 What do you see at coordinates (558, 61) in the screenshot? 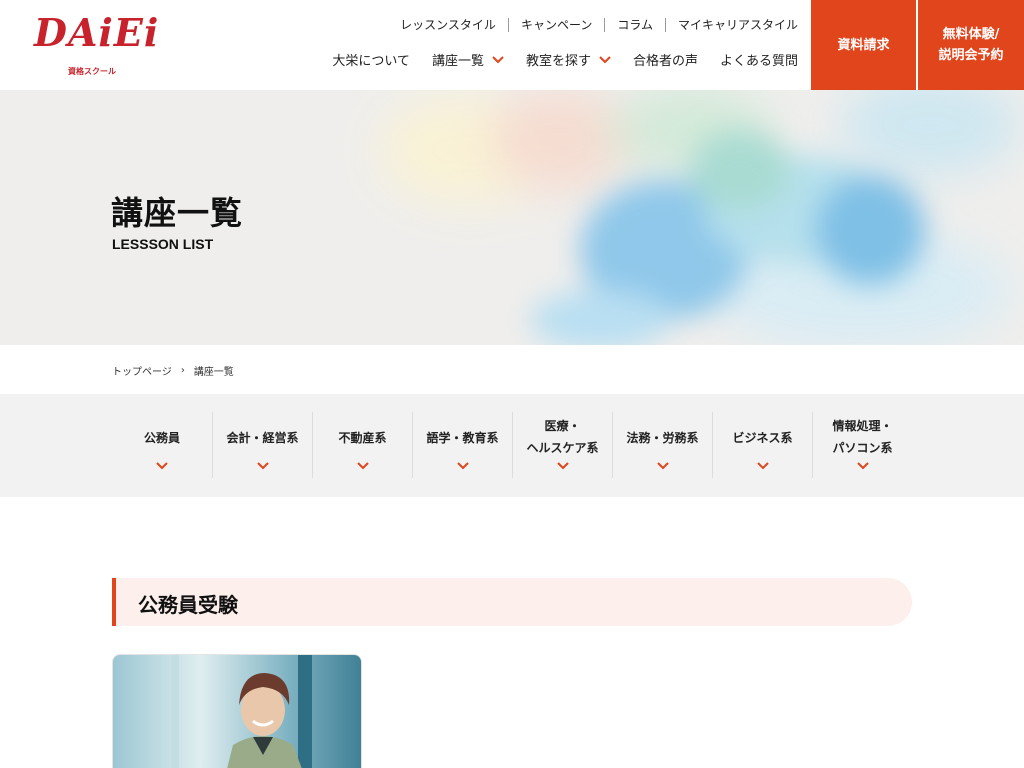
I see `nav-find-classroom-label: 教室を探す` at bounding box center [558, 61].